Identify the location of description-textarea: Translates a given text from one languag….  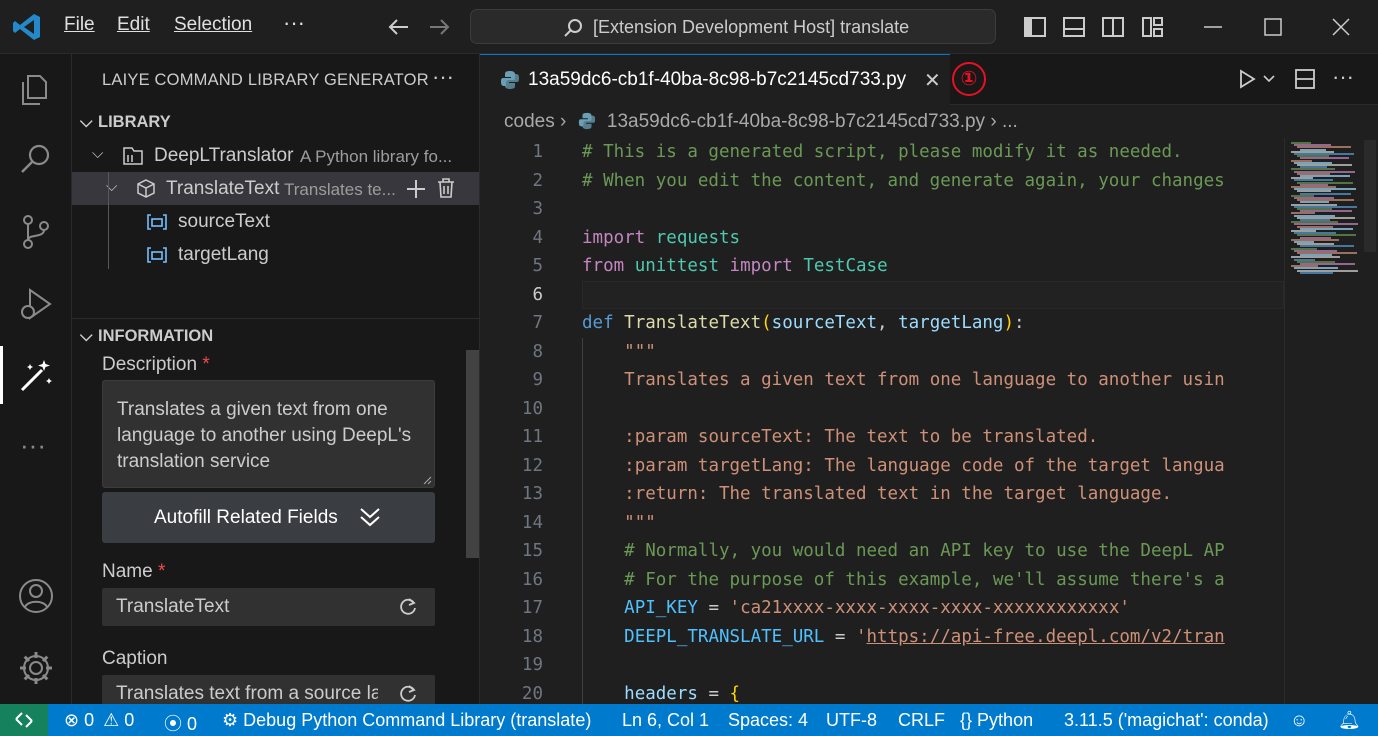
(268, 434).